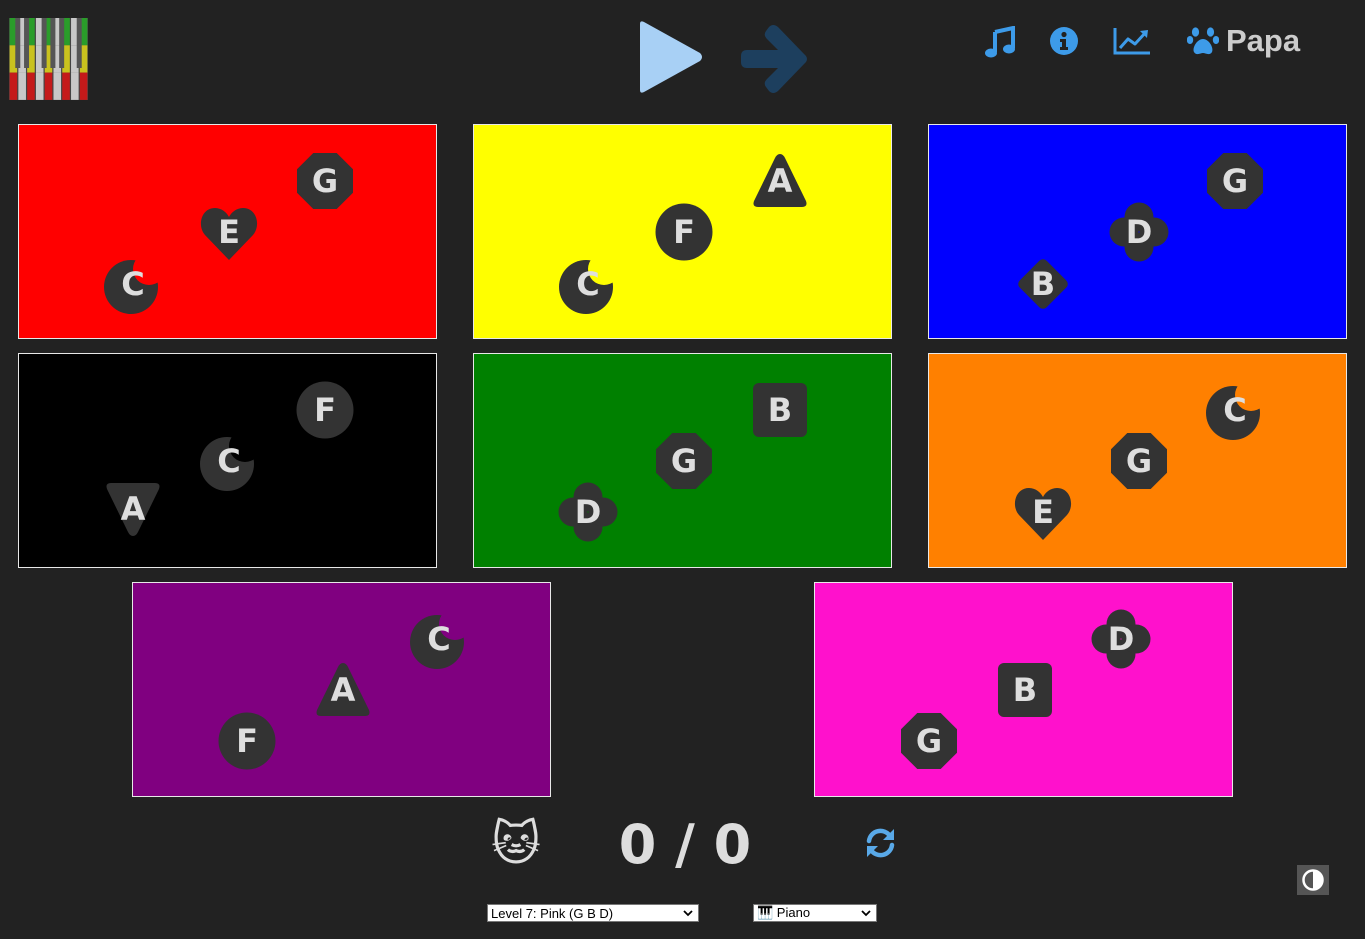 This screenshot has height=939, width=1365. I want to click on level-select-value: Level 7: Pink (G B D), so click(552, 913).